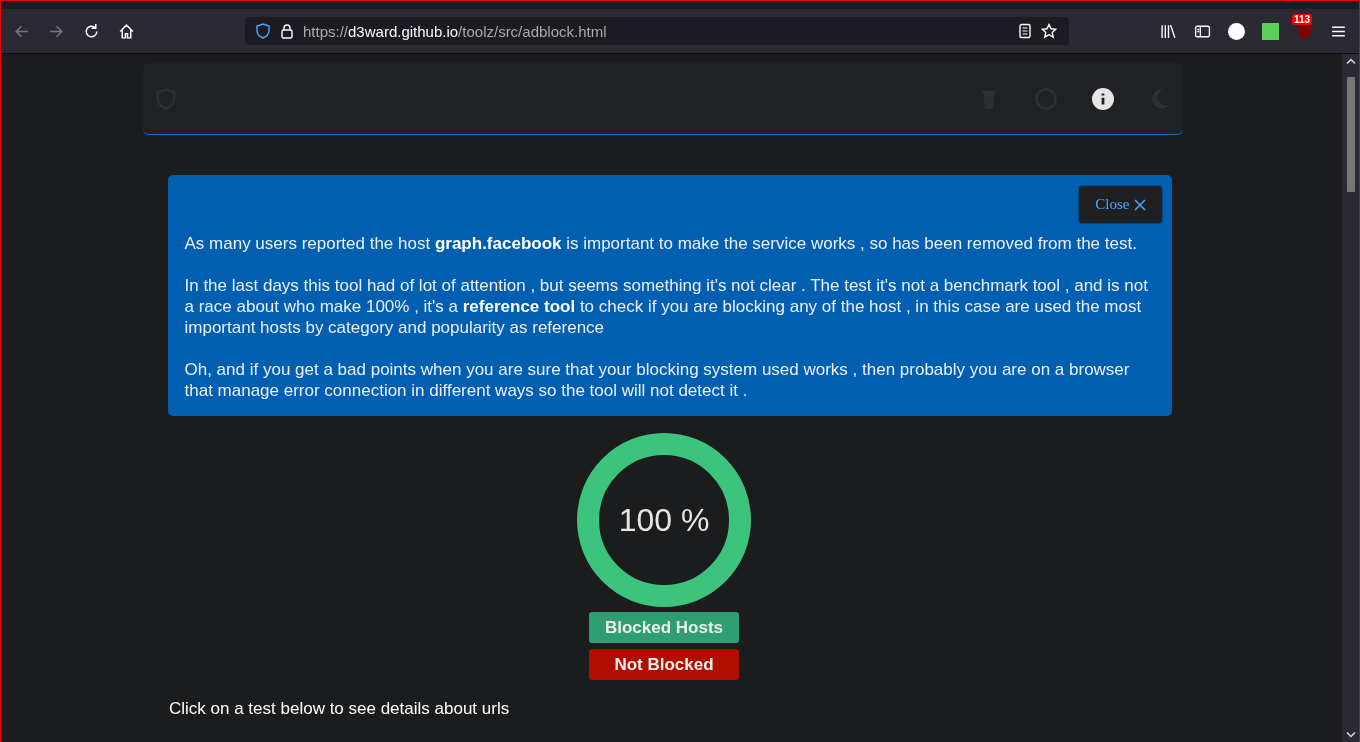 This screenshot has height=742, width=1360. Describe the element at coordinates (1302, 19) in the screenshot. I see `extension-badge: 113` at that location.